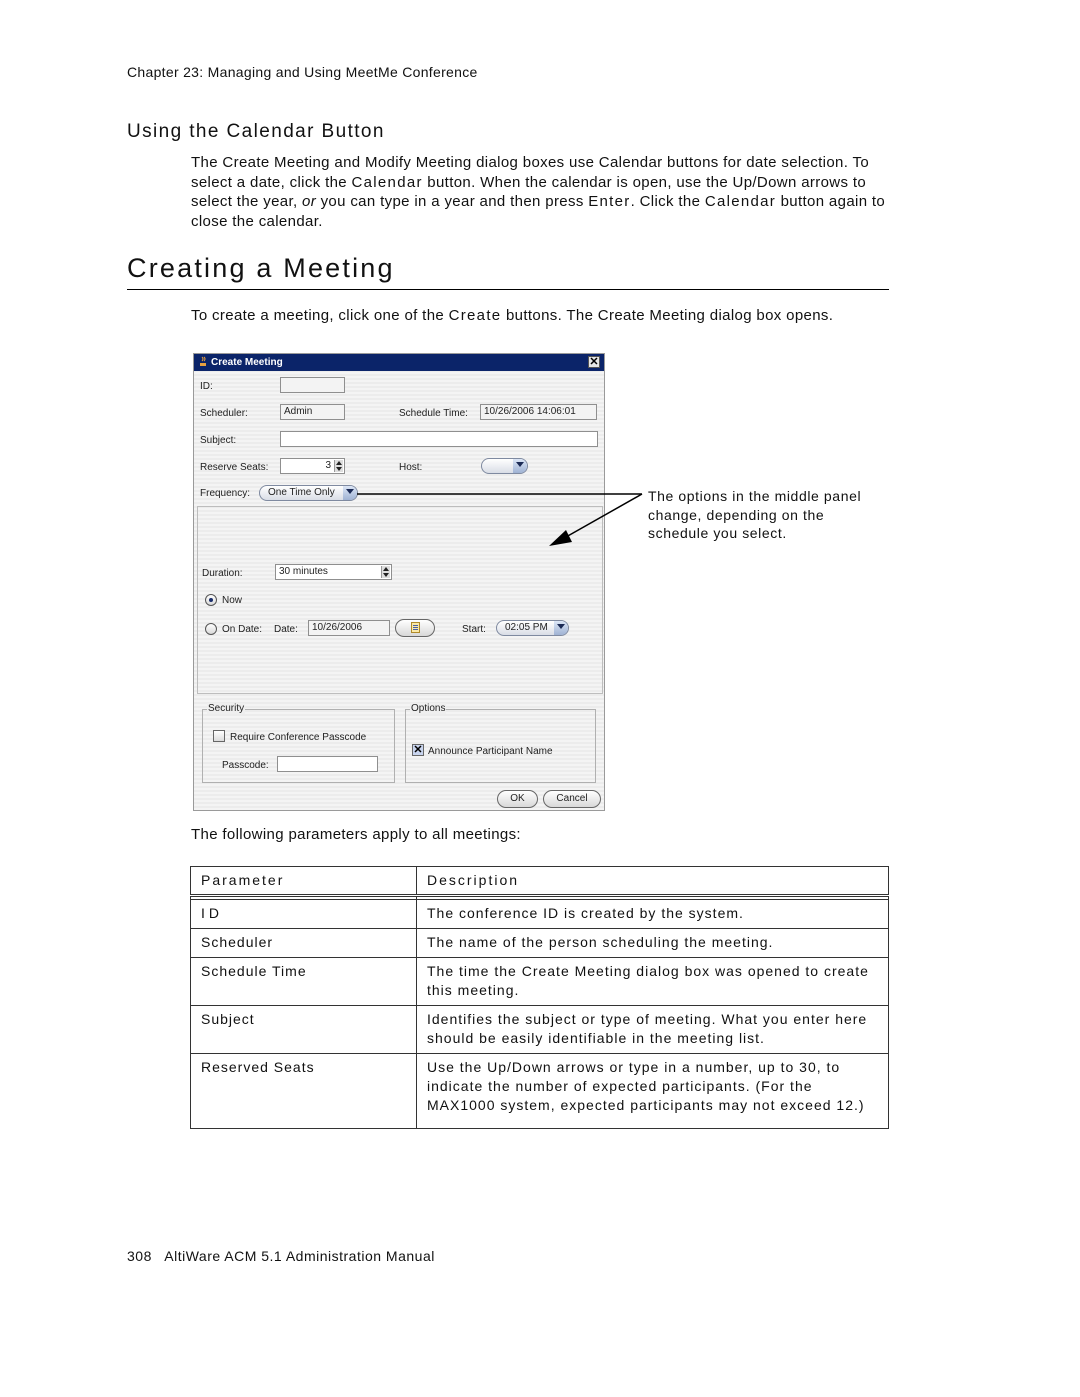 The height and width of the screenshot is (1397, 1080). What do you see at coordinates (303, 881) in the screenshot?
I see `column-header-parameter: Parameter` at bounding box center [303, 881].